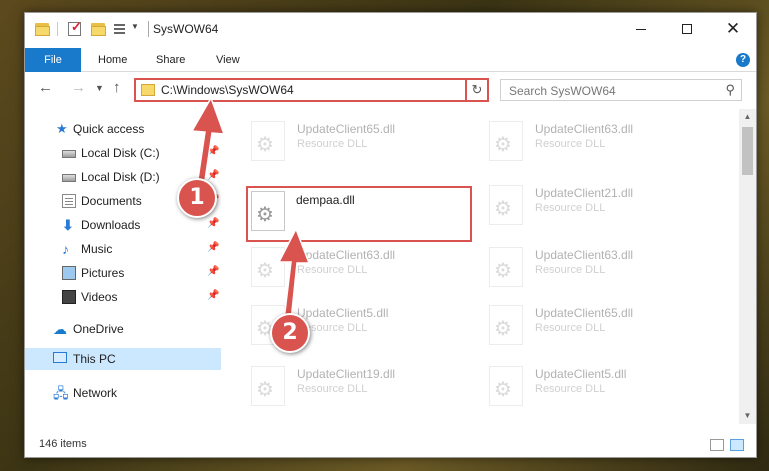 The width and height of the screenshot is (769, 471). Describe the element at coordinates (97, 249) in the screenshot. I see `sidebar-item-label: Music` at that location.